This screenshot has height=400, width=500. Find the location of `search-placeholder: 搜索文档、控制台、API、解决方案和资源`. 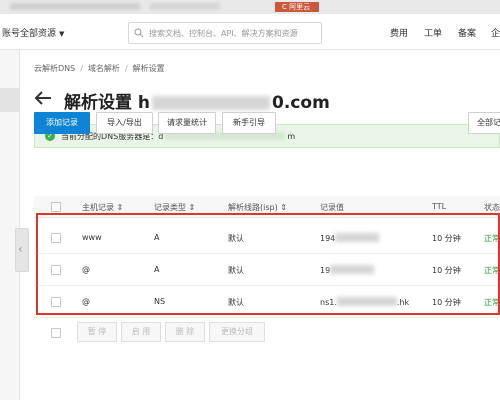

search-placeholder: 搜索文档、控制台、API、解决方案和资源 is located at coordinates (223, 33).